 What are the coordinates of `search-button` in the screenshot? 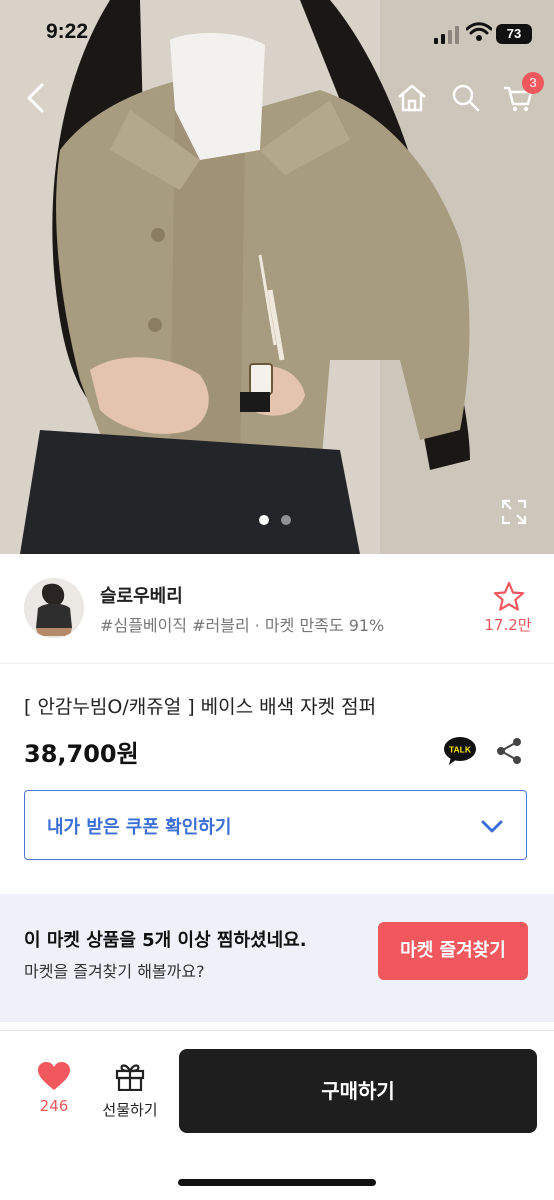 It's located at (466, 98).